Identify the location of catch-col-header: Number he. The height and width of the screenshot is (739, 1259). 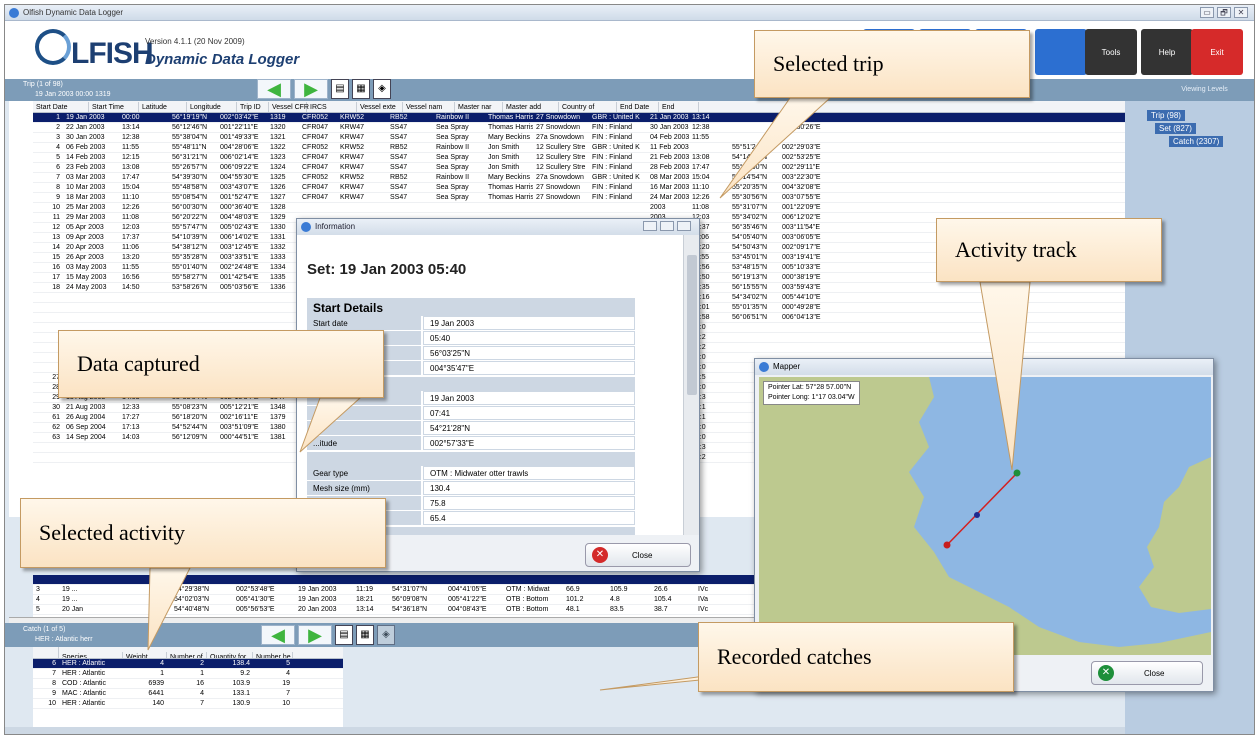
(273, 655).